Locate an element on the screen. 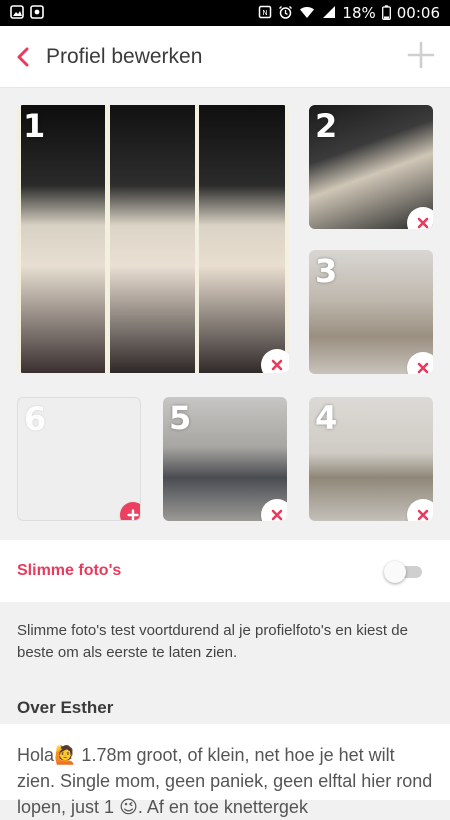 This screenshot has width=450, height=820. alarm-icon is located at coordinates (285, 13).